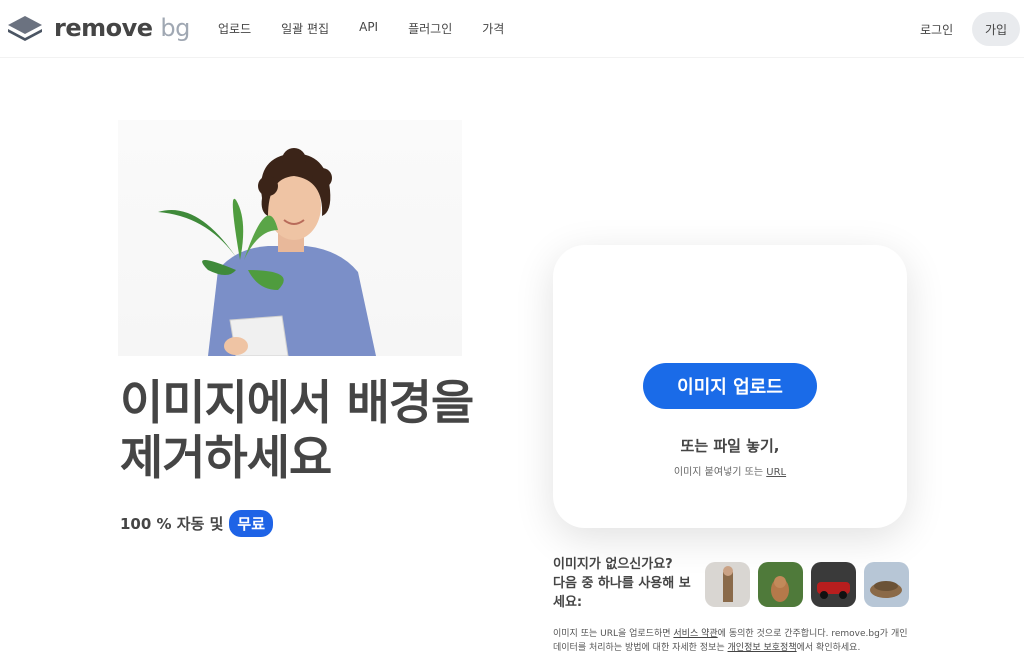  I want to click on sample-prompt-line-2: 다음 중 하나를 사용해 보, so click(622, 583).